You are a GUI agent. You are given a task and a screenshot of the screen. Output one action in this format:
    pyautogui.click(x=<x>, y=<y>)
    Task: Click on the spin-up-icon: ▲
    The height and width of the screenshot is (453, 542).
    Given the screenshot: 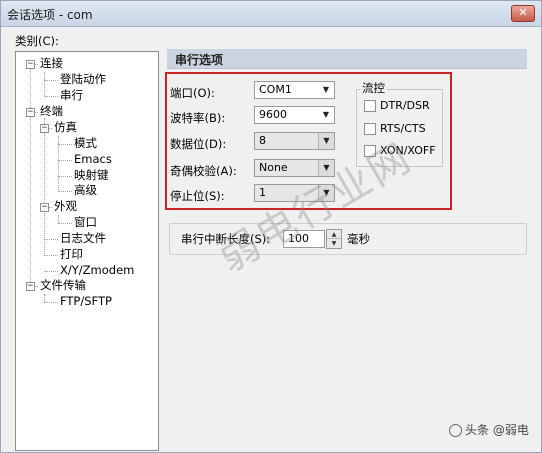 What is the action you would take?
    pyautogui.click(x=334, y=234)
    